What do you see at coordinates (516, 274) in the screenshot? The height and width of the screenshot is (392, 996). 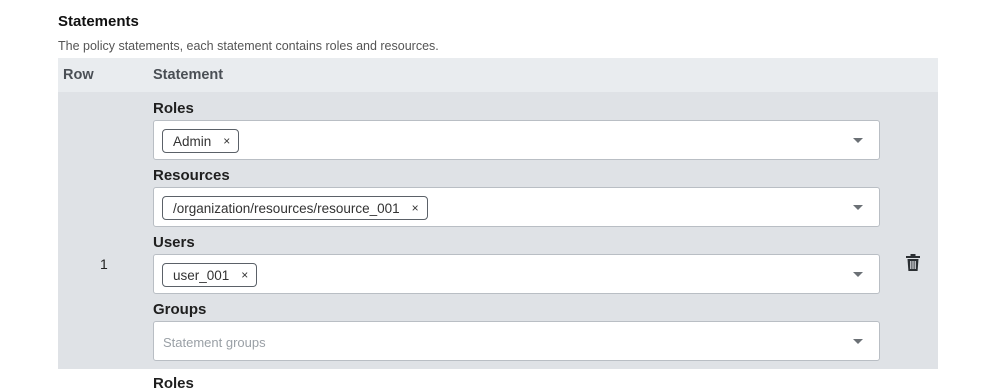 I see `users-select: user_001 ×` at bounding box center [516, 274].